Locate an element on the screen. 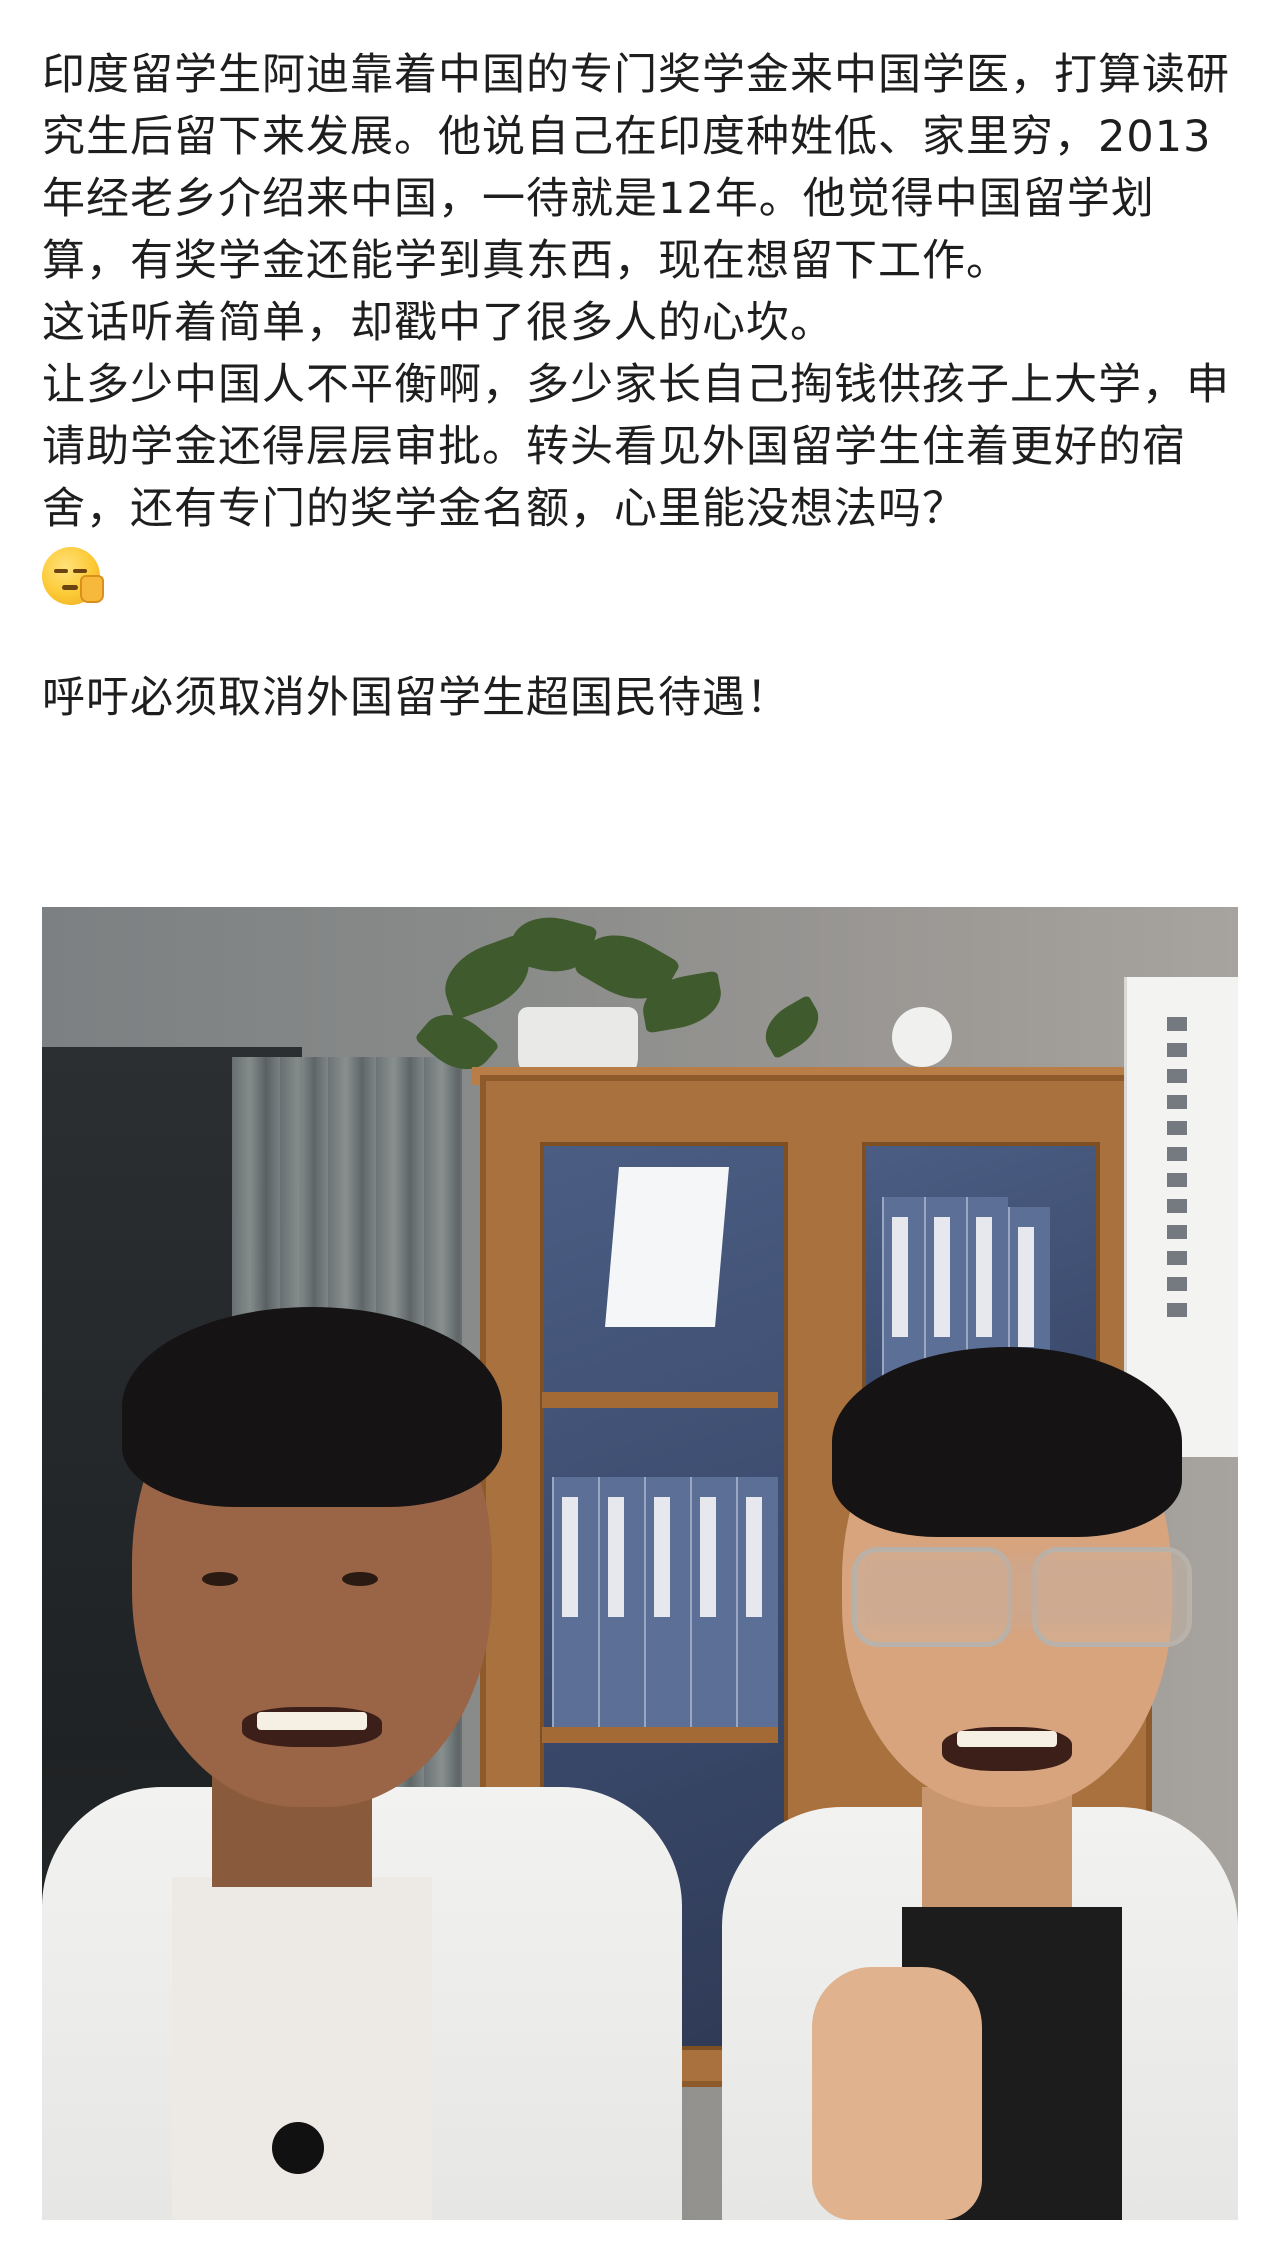 This screenshot has height=2257, width=1280. paragraph-2: 这话听着简单，却戳中了很多人的心坎。 is located at coordinates (438, 323).